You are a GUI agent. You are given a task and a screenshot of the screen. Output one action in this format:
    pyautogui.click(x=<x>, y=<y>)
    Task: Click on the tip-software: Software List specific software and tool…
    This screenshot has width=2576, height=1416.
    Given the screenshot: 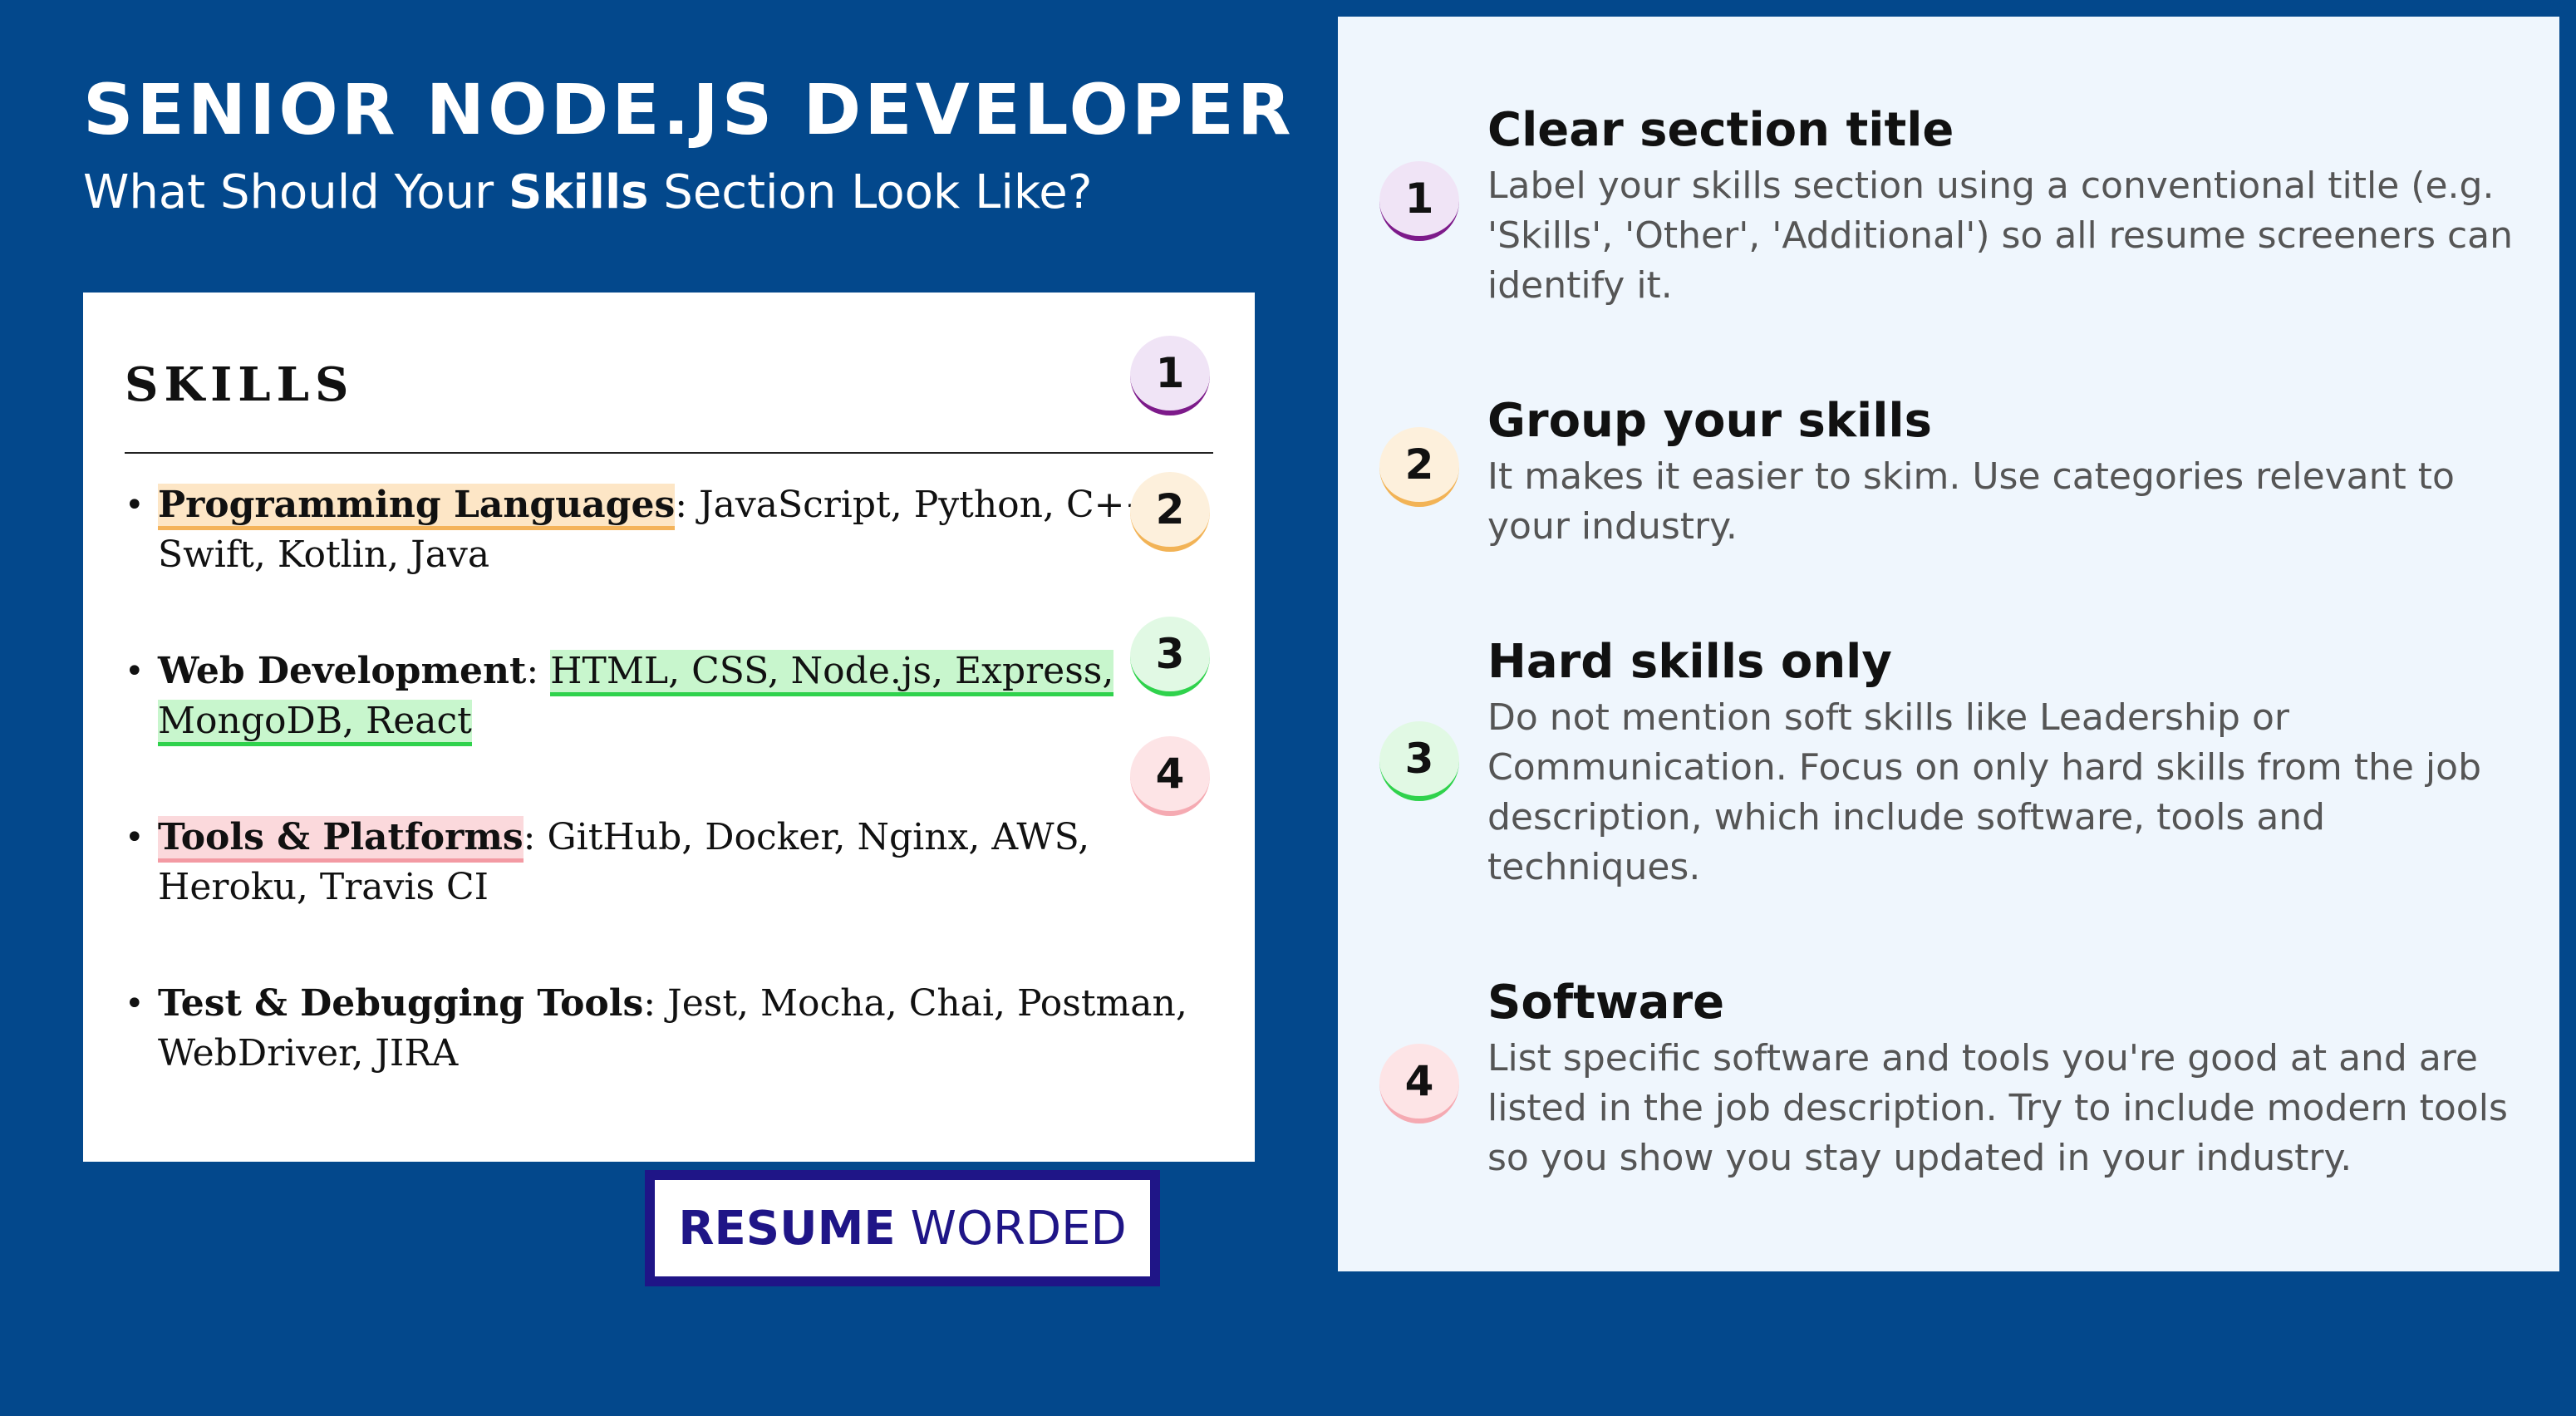 What is the action you would take?
    pyautogui.click(x=2006, y=1077)
    